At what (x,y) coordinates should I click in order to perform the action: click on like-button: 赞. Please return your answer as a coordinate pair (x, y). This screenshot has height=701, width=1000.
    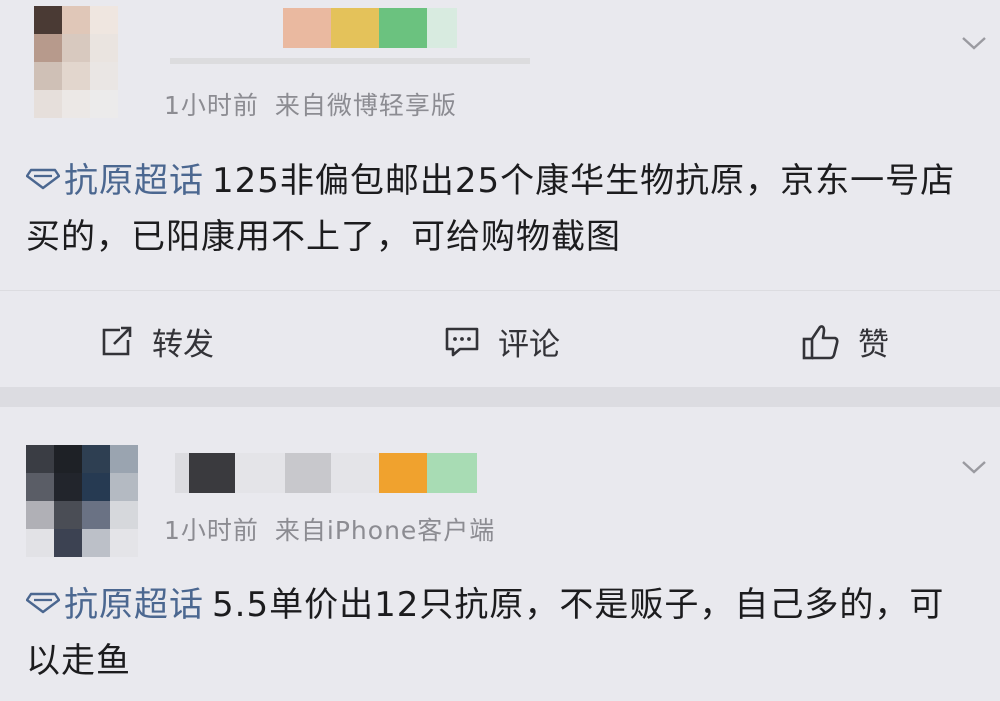
    Looking at the image, I should click on (845, 341).